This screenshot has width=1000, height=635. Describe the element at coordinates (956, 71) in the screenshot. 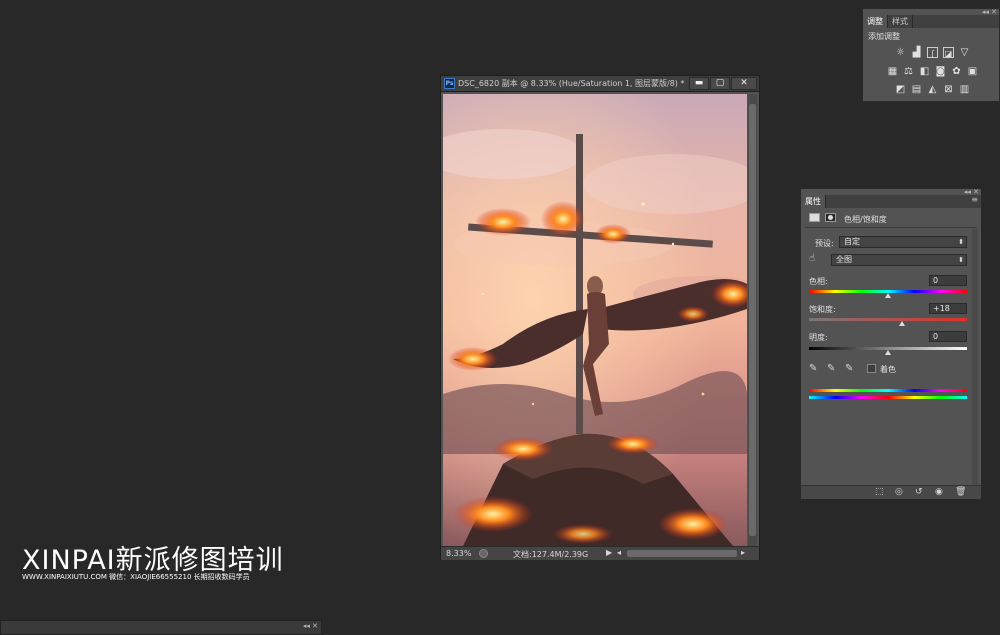

I see `channel-mixer-icon: ✿` at that location.